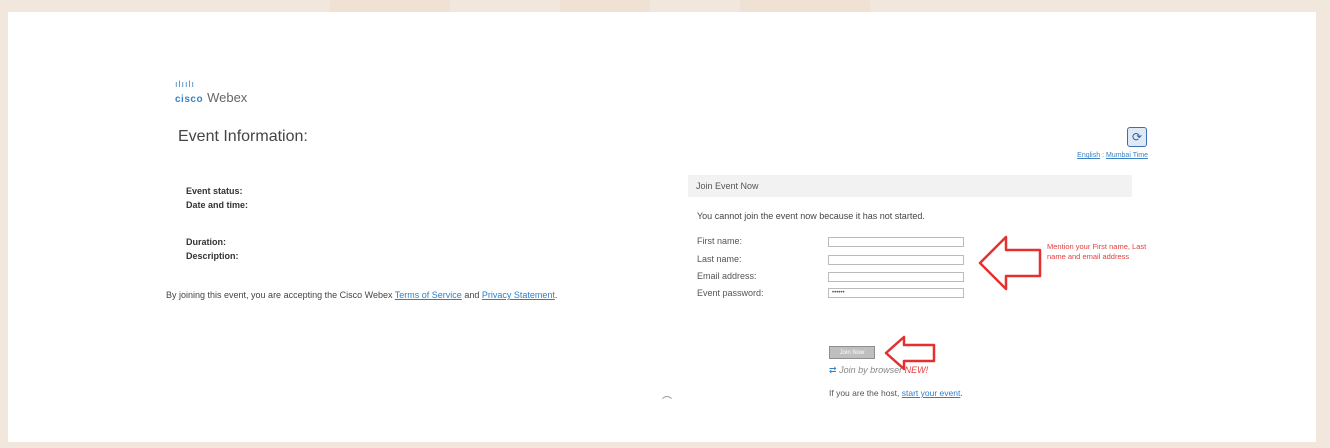  I want to click on date-time-label: Date and time:, so click(217, 205).